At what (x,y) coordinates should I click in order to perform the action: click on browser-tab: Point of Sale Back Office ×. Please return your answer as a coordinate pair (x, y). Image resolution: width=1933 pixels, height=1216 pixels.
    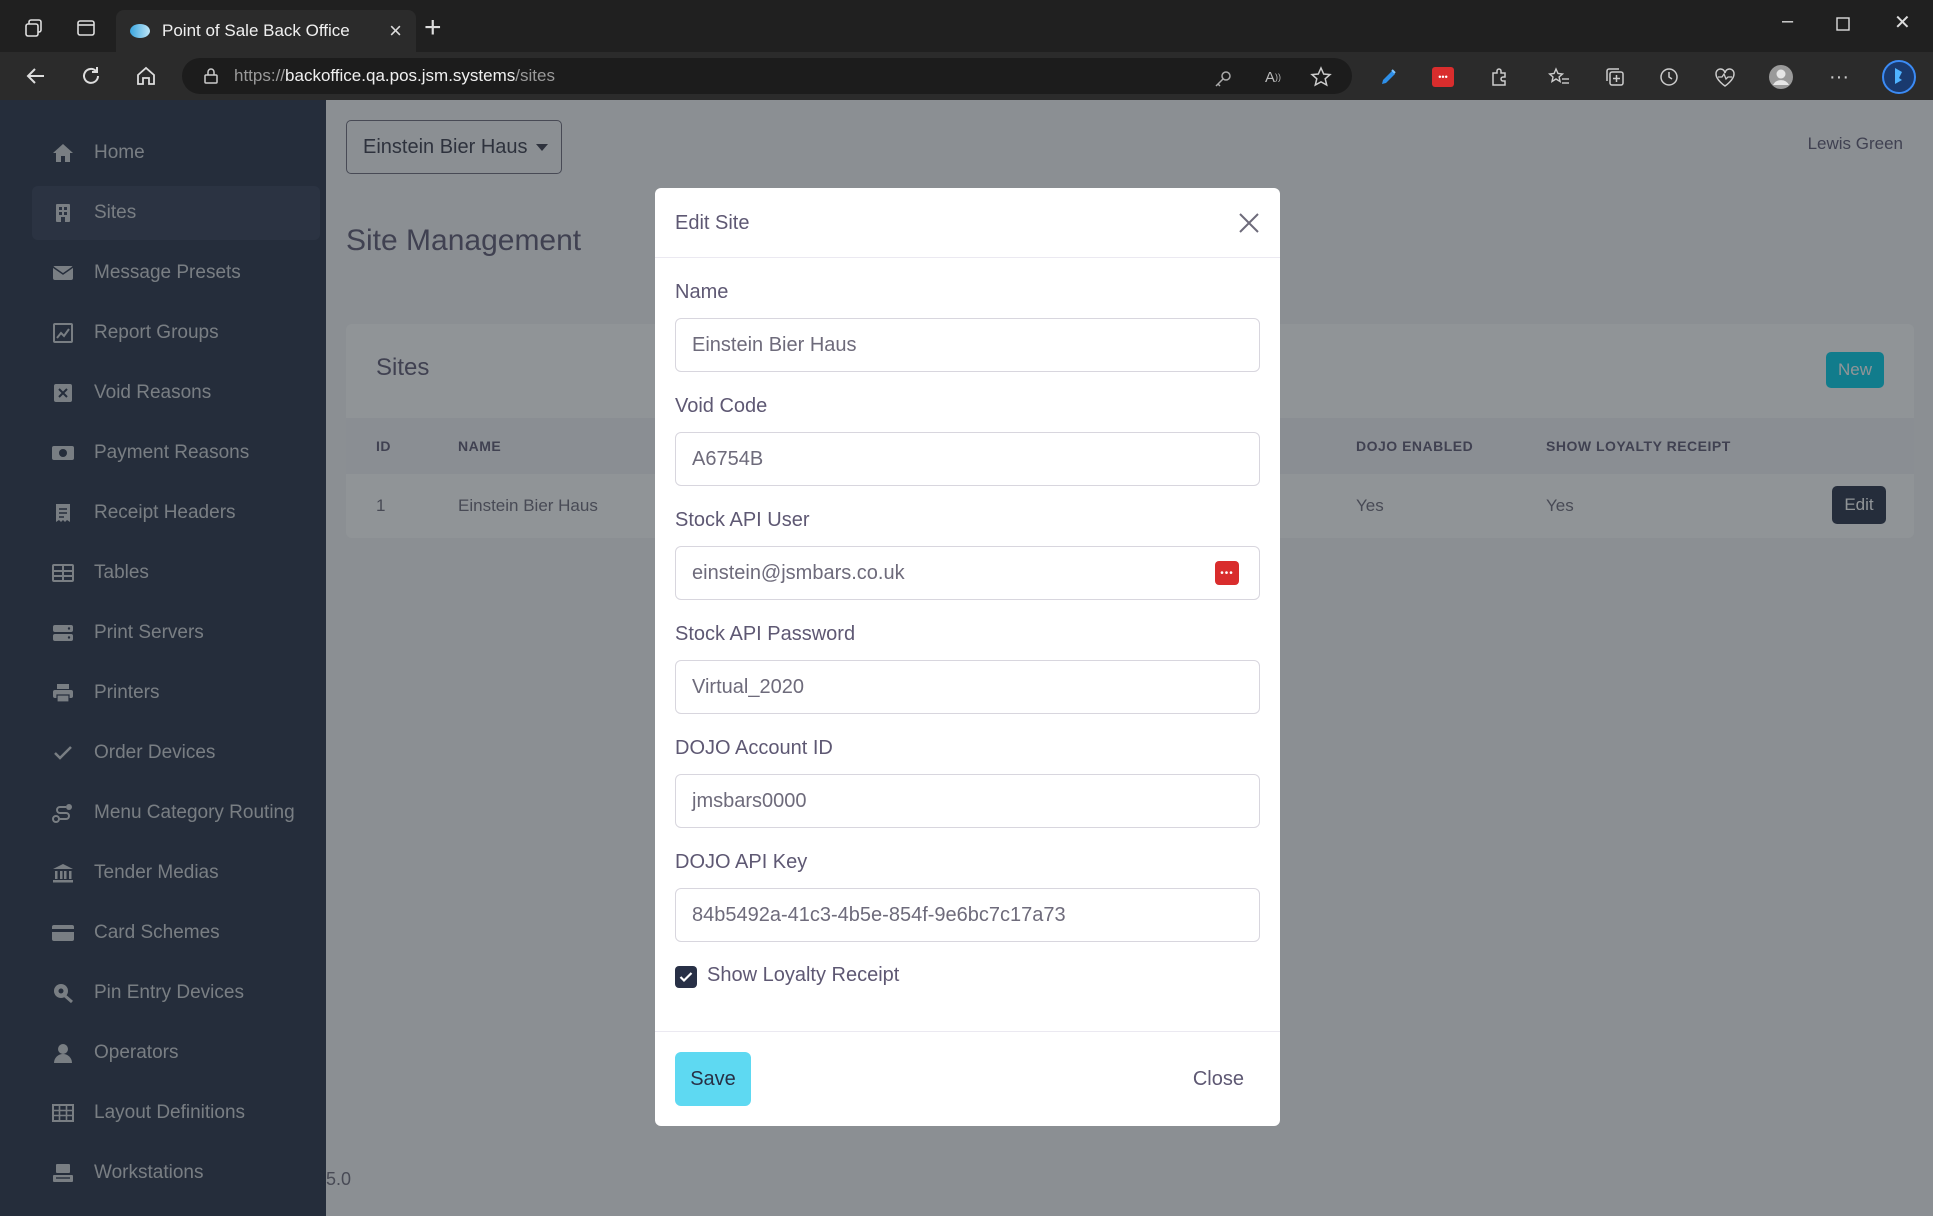
    Looking at the image, I should click on (266, 31).